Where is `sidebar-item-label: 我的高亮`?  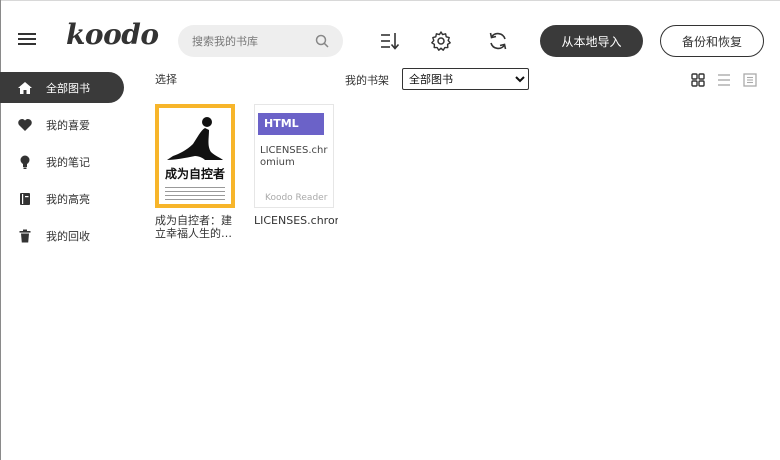 sidebar-item-label: 我的高亮 is located at coordinates (68, 199).